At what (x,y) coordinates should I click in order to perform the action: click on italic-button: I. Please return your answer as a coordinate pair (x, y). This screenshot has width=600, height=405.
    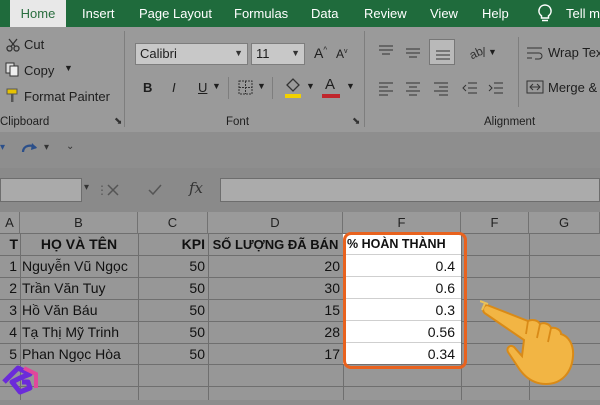
    Looking at the image, I should click on (174, 87).